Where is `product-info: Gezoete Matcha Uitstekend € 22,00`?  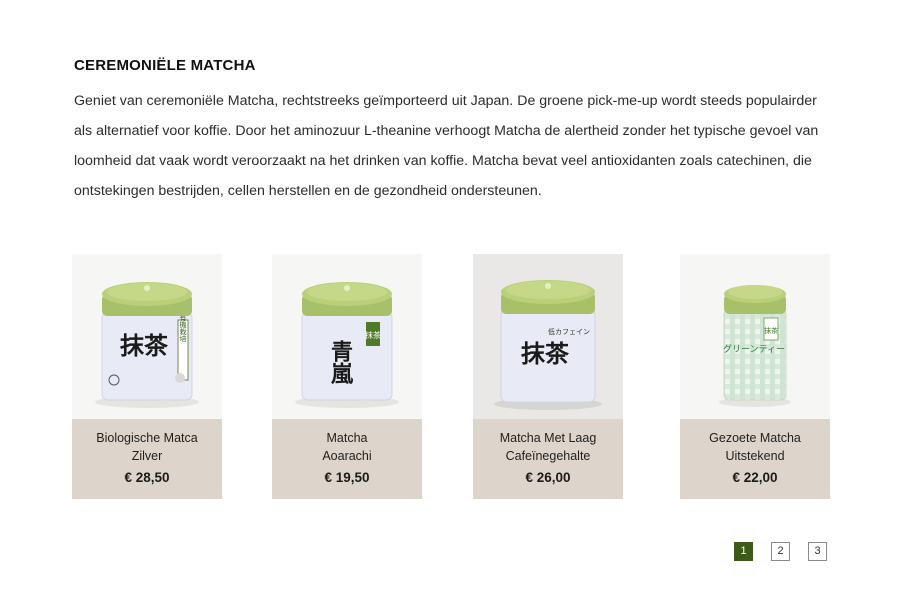
product-info: Gezoete Matcha Uitstekend € 22,00 is located at coordinates (755, 459).